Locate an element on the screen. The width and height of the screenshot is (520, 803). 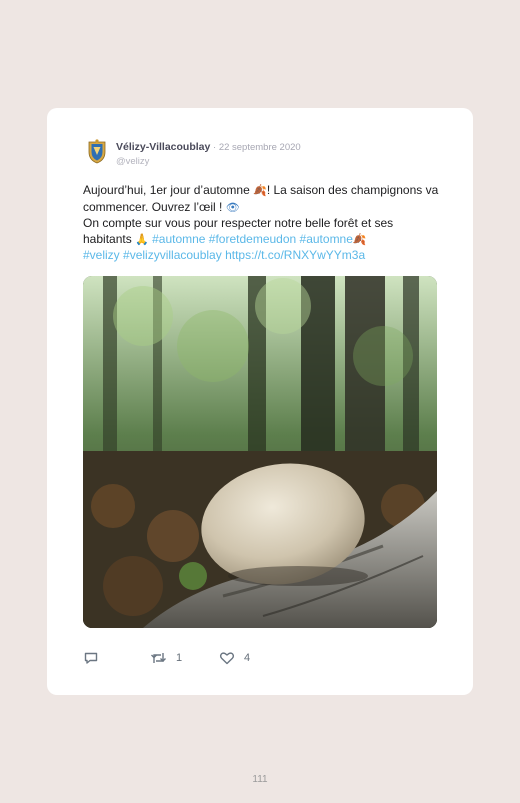
city-crest-icon is located at coordinates (97, 151).